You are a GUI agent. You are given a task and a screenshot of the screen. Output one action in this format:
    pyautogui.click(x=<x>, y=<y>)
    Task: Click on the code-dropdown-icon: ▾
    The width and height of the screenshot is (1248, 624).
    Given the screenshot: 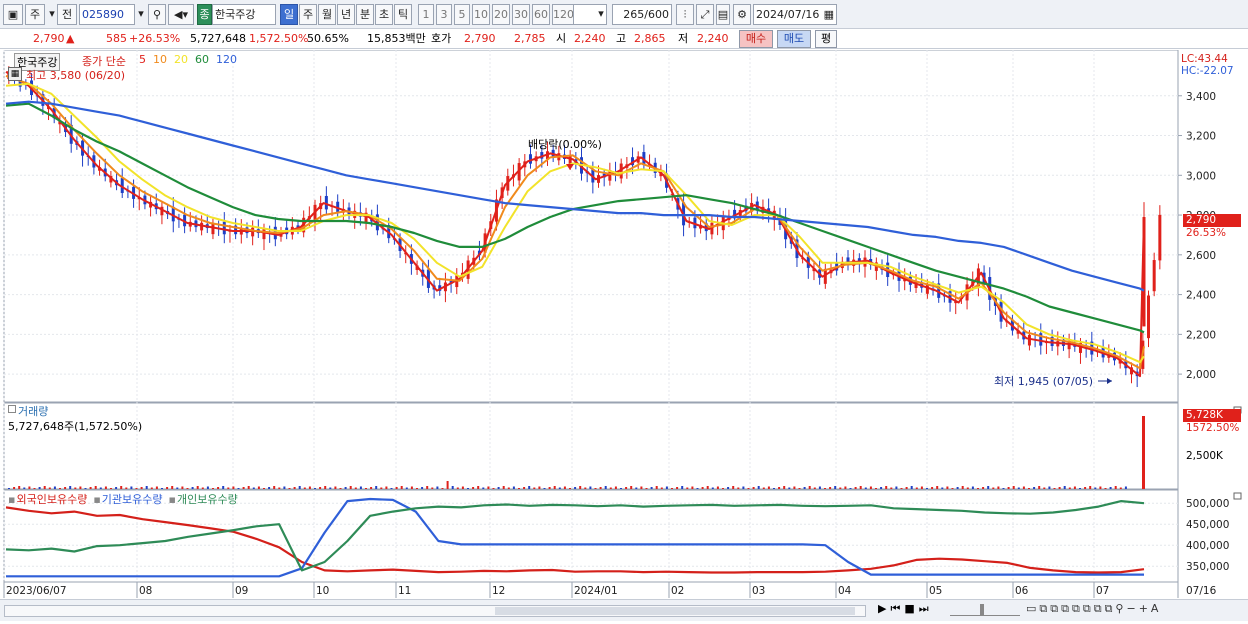 What is the action you would take?
    pyautogui.click(x=141, y=14)
    